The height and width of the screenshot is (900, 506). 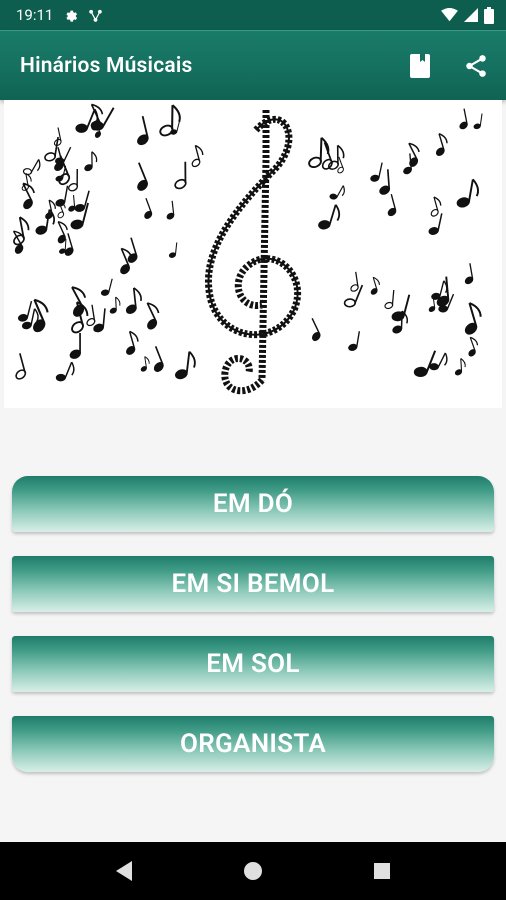 I want to click on network-share-icon, so click(x=95, y=15).